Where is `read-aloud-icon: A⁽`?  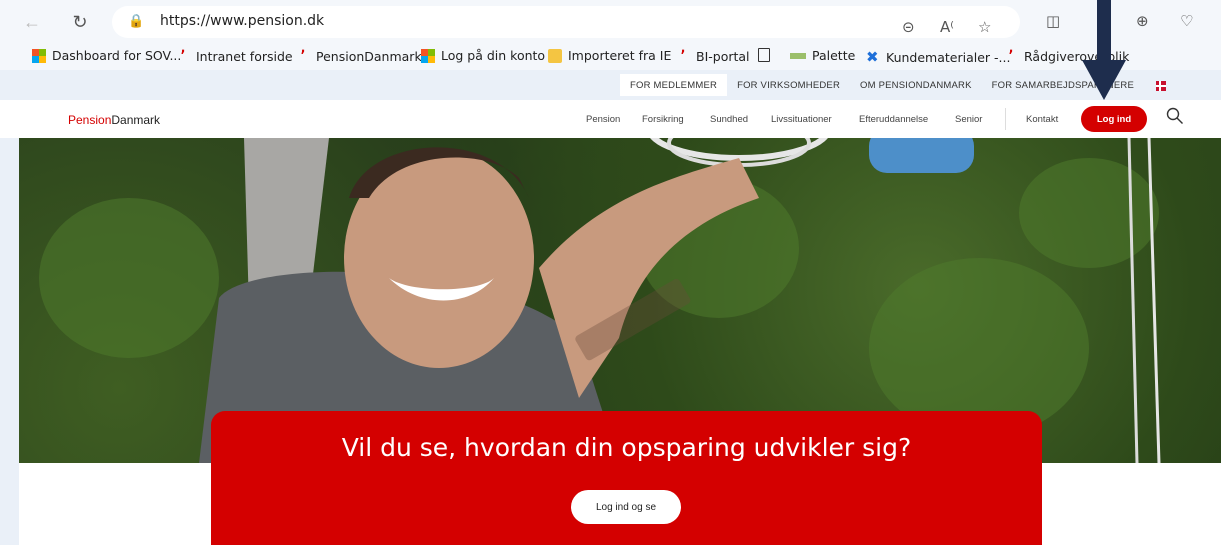
read-aloud-icon: A⁽ is located at coordinates (947, 27).